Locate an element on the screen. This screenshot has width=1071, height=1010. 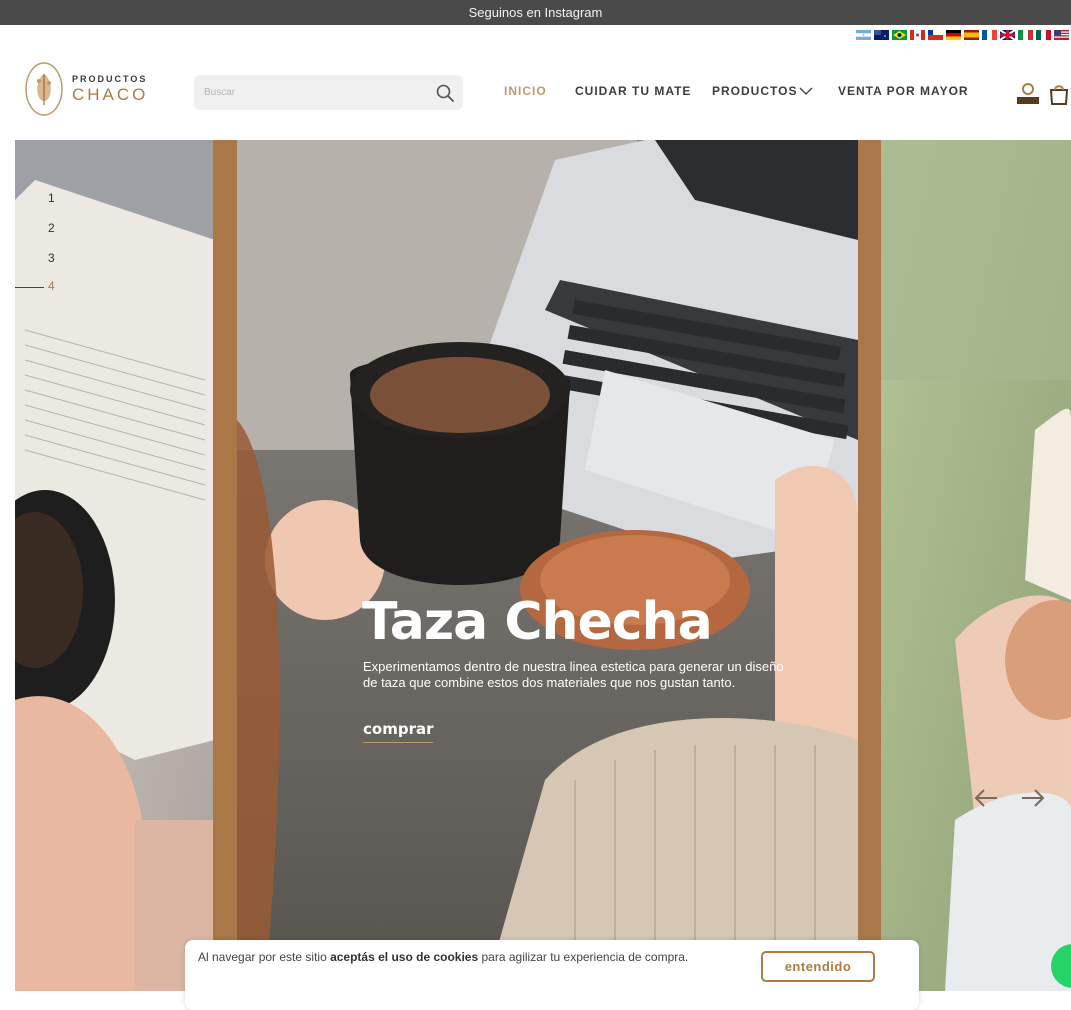
instagram-banner: Seguinos en Instagram is located at coordinates (535, 12).